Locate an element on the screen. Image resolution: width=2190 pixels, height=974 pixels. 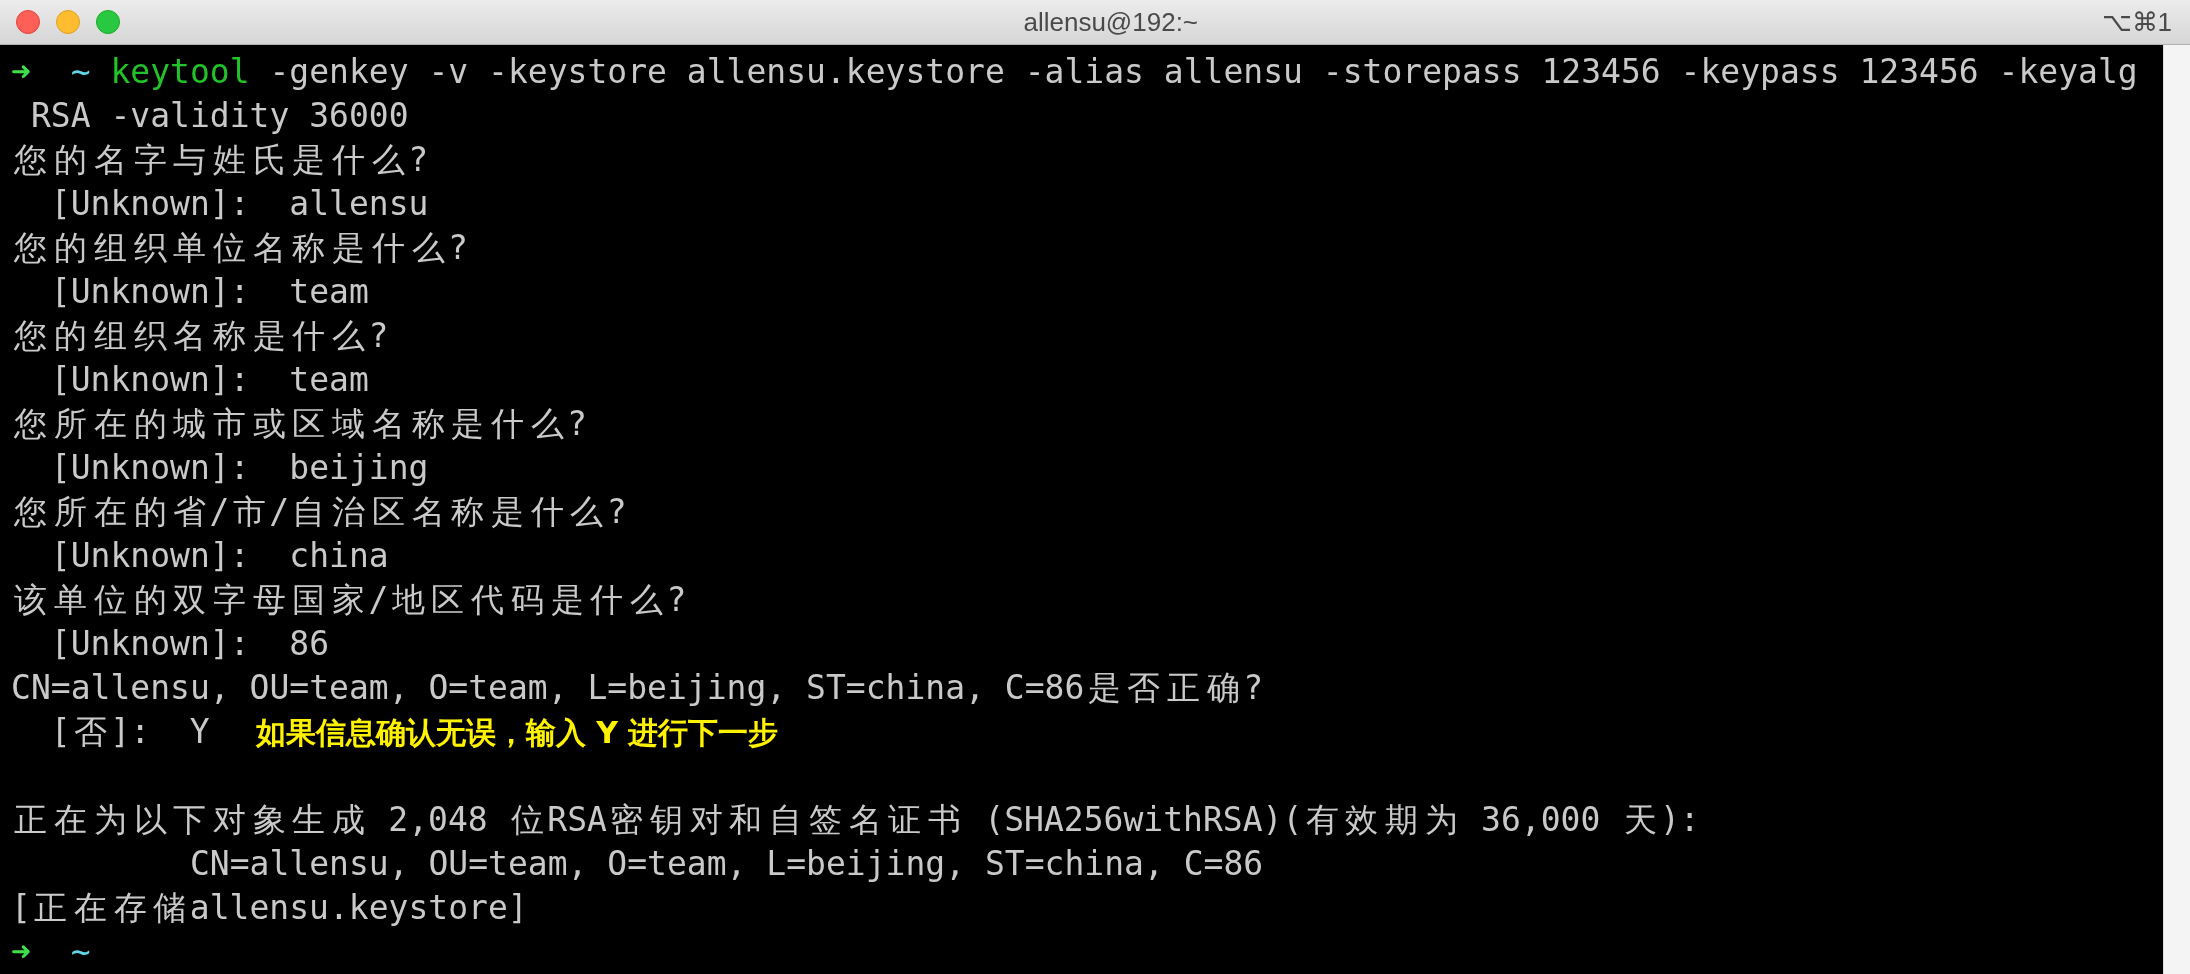
shortcut-label: ⌥⌘1 is located at coordinates (2136, 22).